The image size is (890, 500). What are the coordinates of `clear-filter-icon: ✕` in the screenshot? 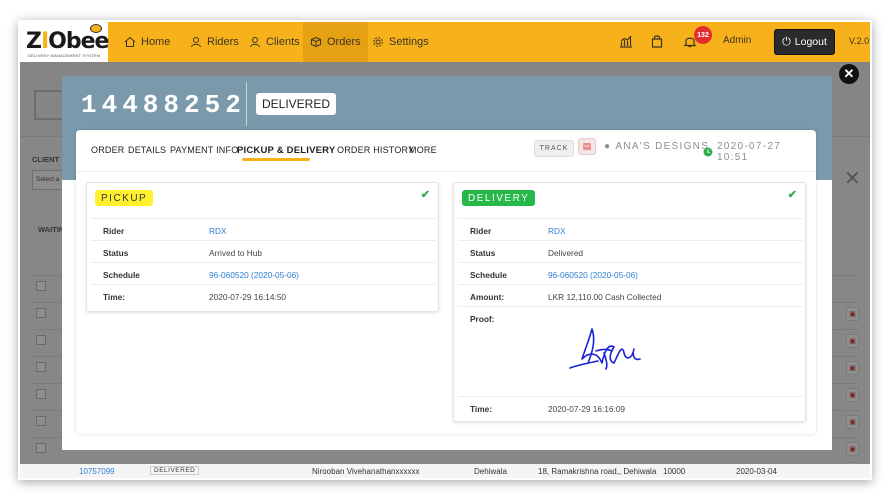 It's located at (852, 178).